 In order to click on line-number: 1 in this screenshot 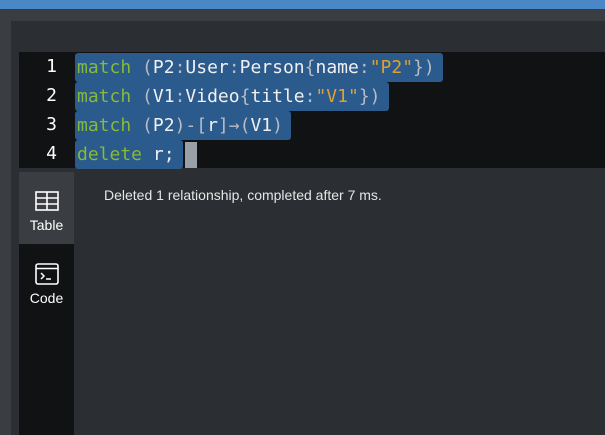, I will do `click(51, 66)`.